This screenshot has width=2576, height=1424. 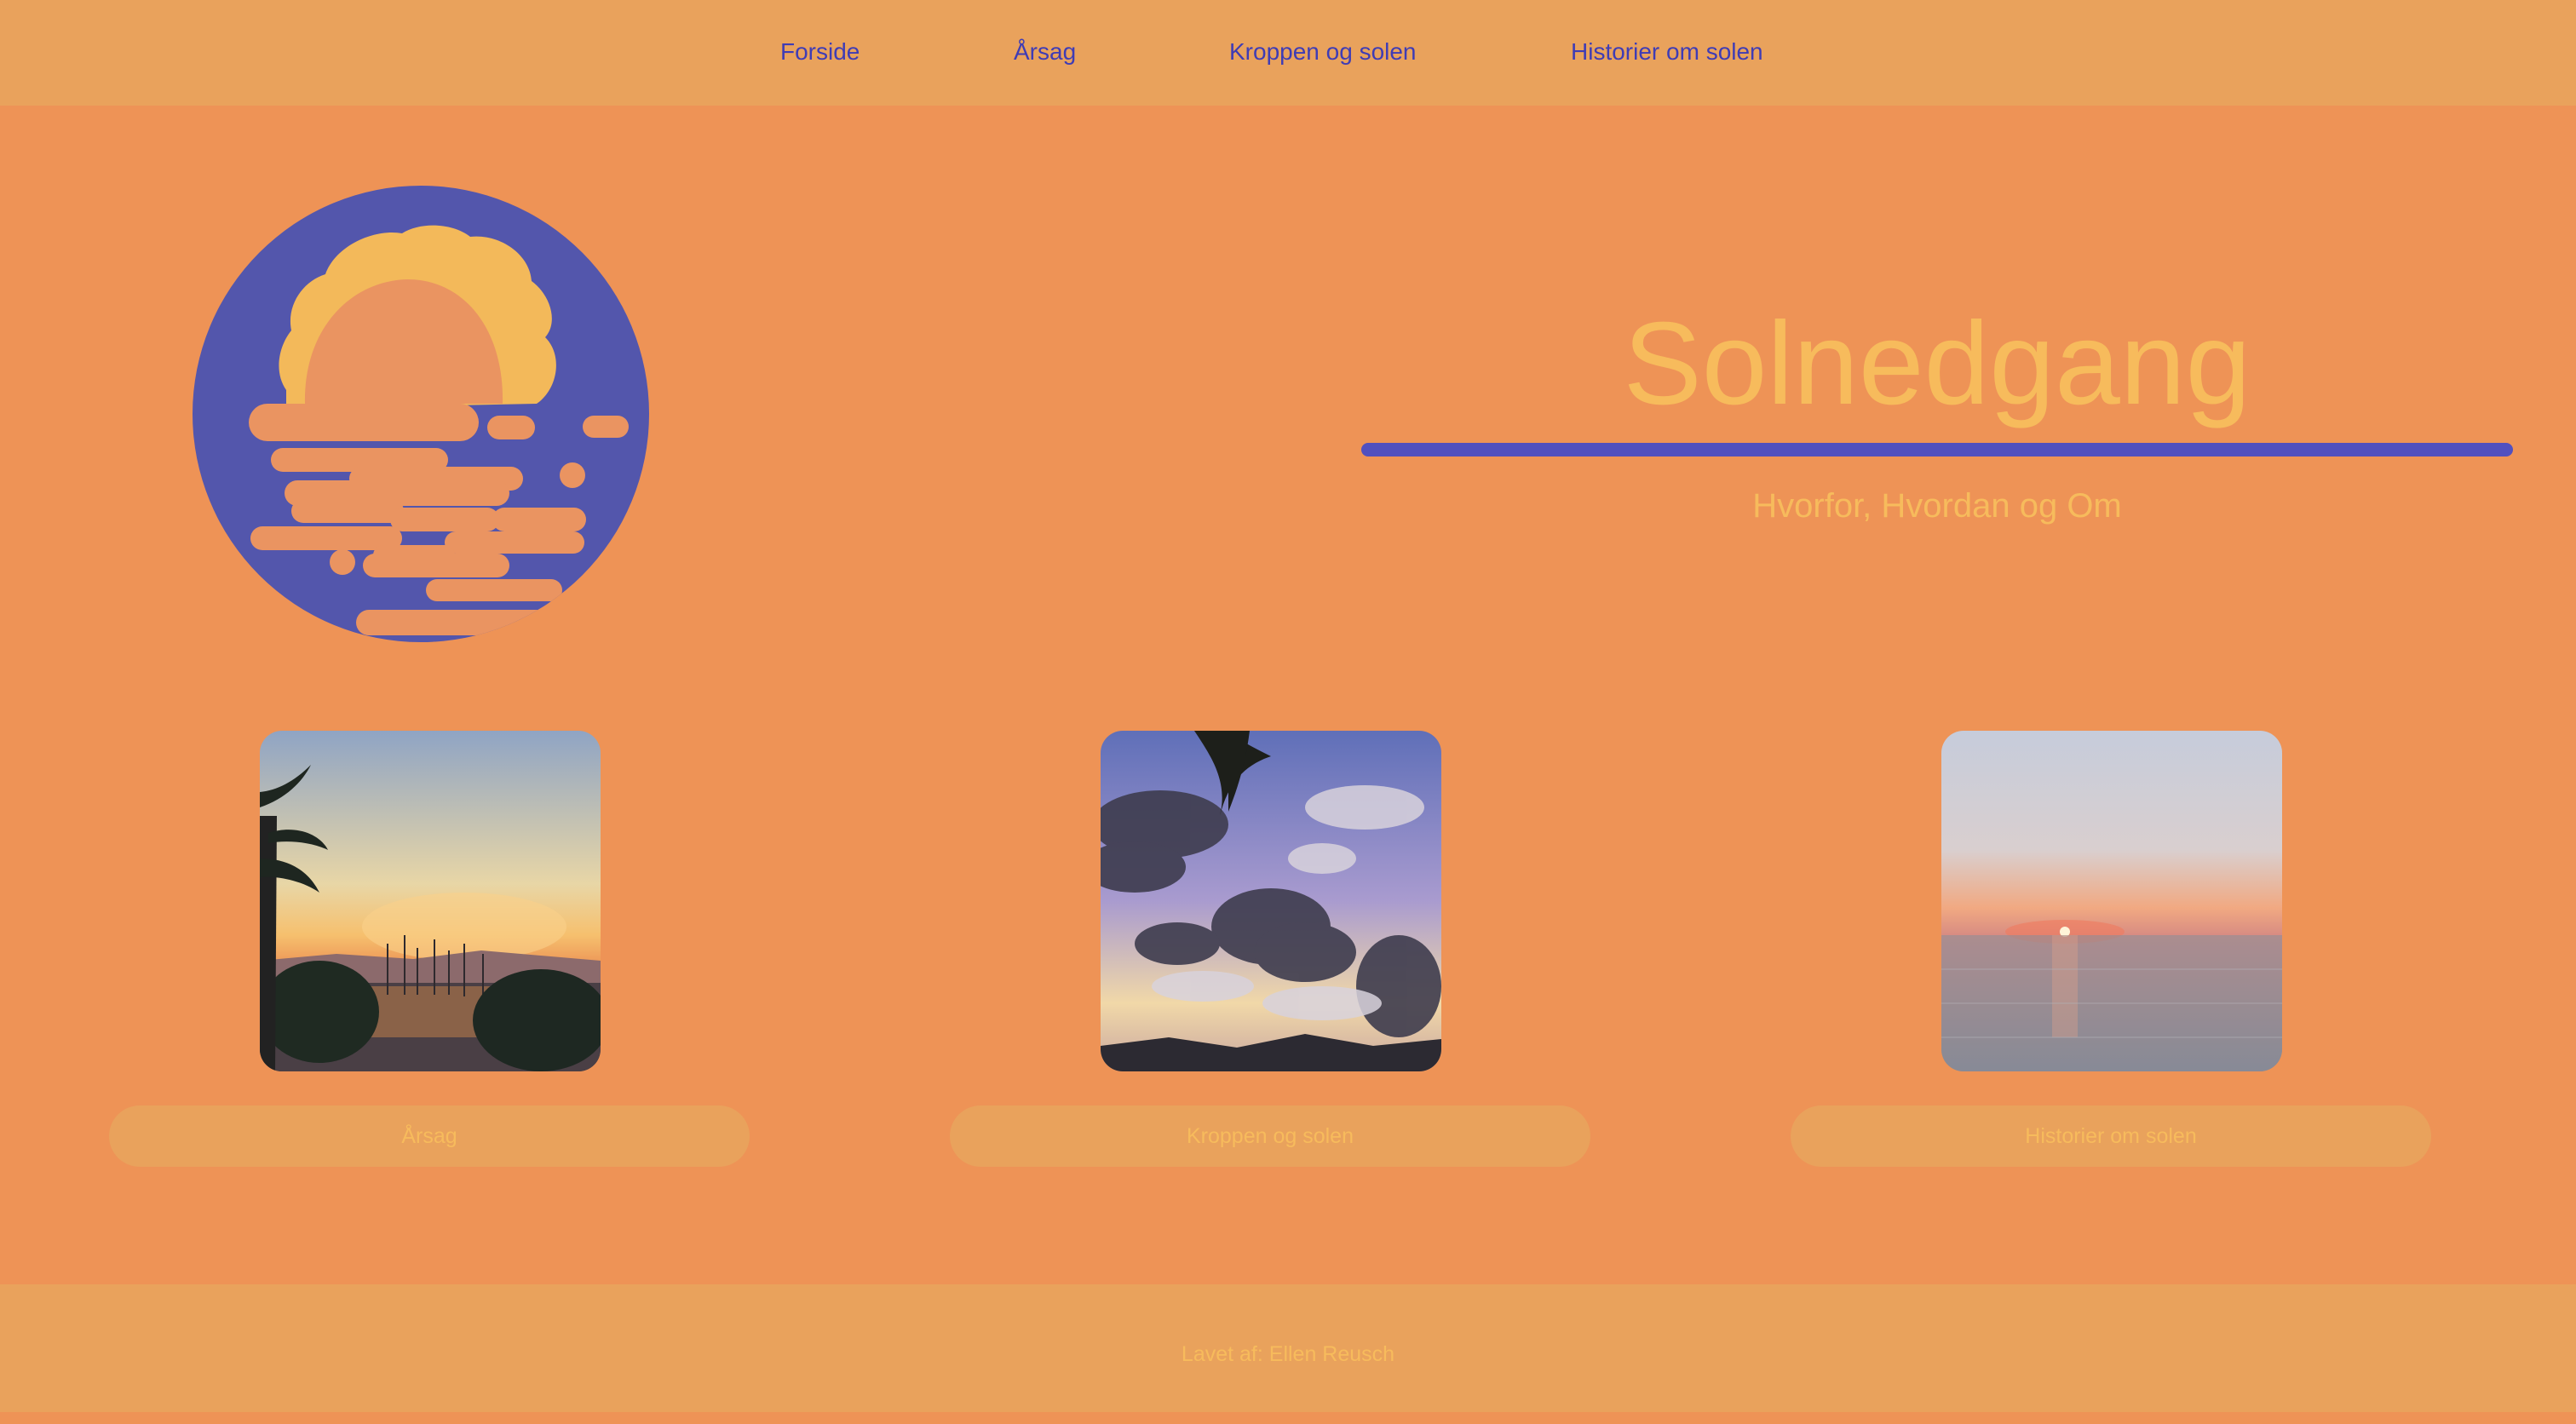 What do you see at coordinates (1937, 450) in the screenshot?
I see `title-divider` at bounding box center [1937, 450].